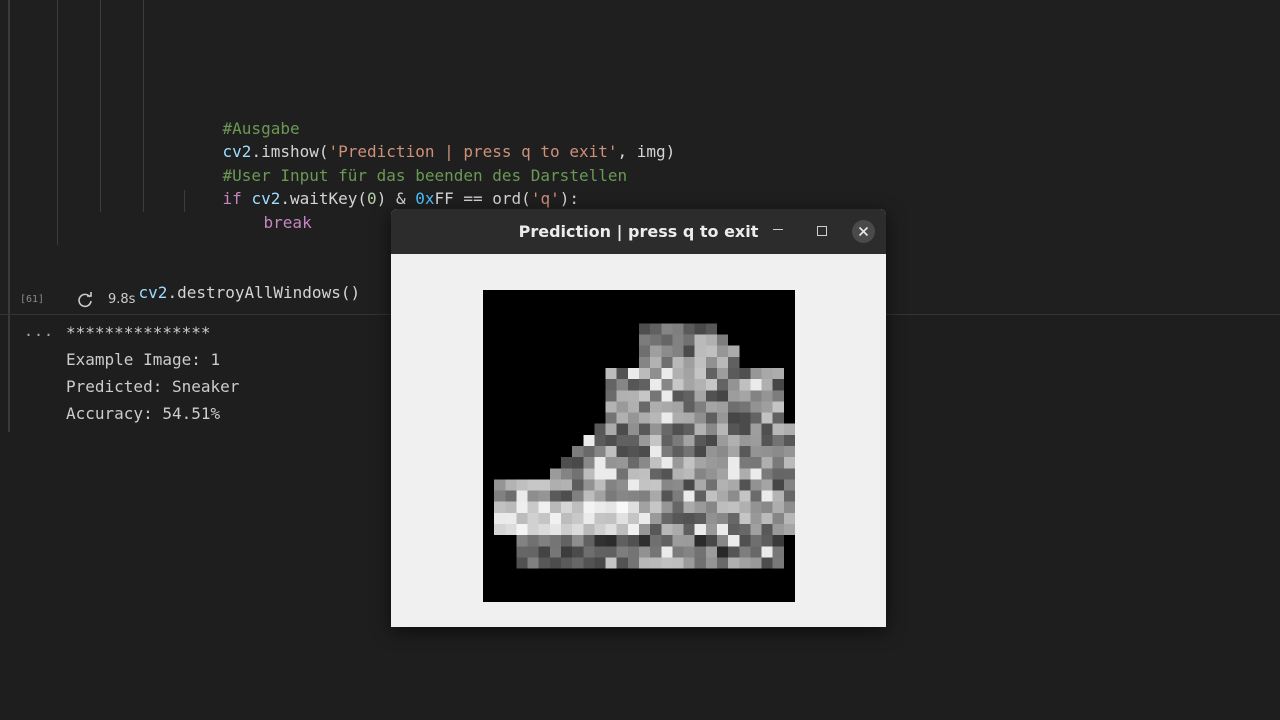 This screenshot has width=1280, height=720. I want to click on window-titlebar: Prediction | press q to exit, so click(638, 231).